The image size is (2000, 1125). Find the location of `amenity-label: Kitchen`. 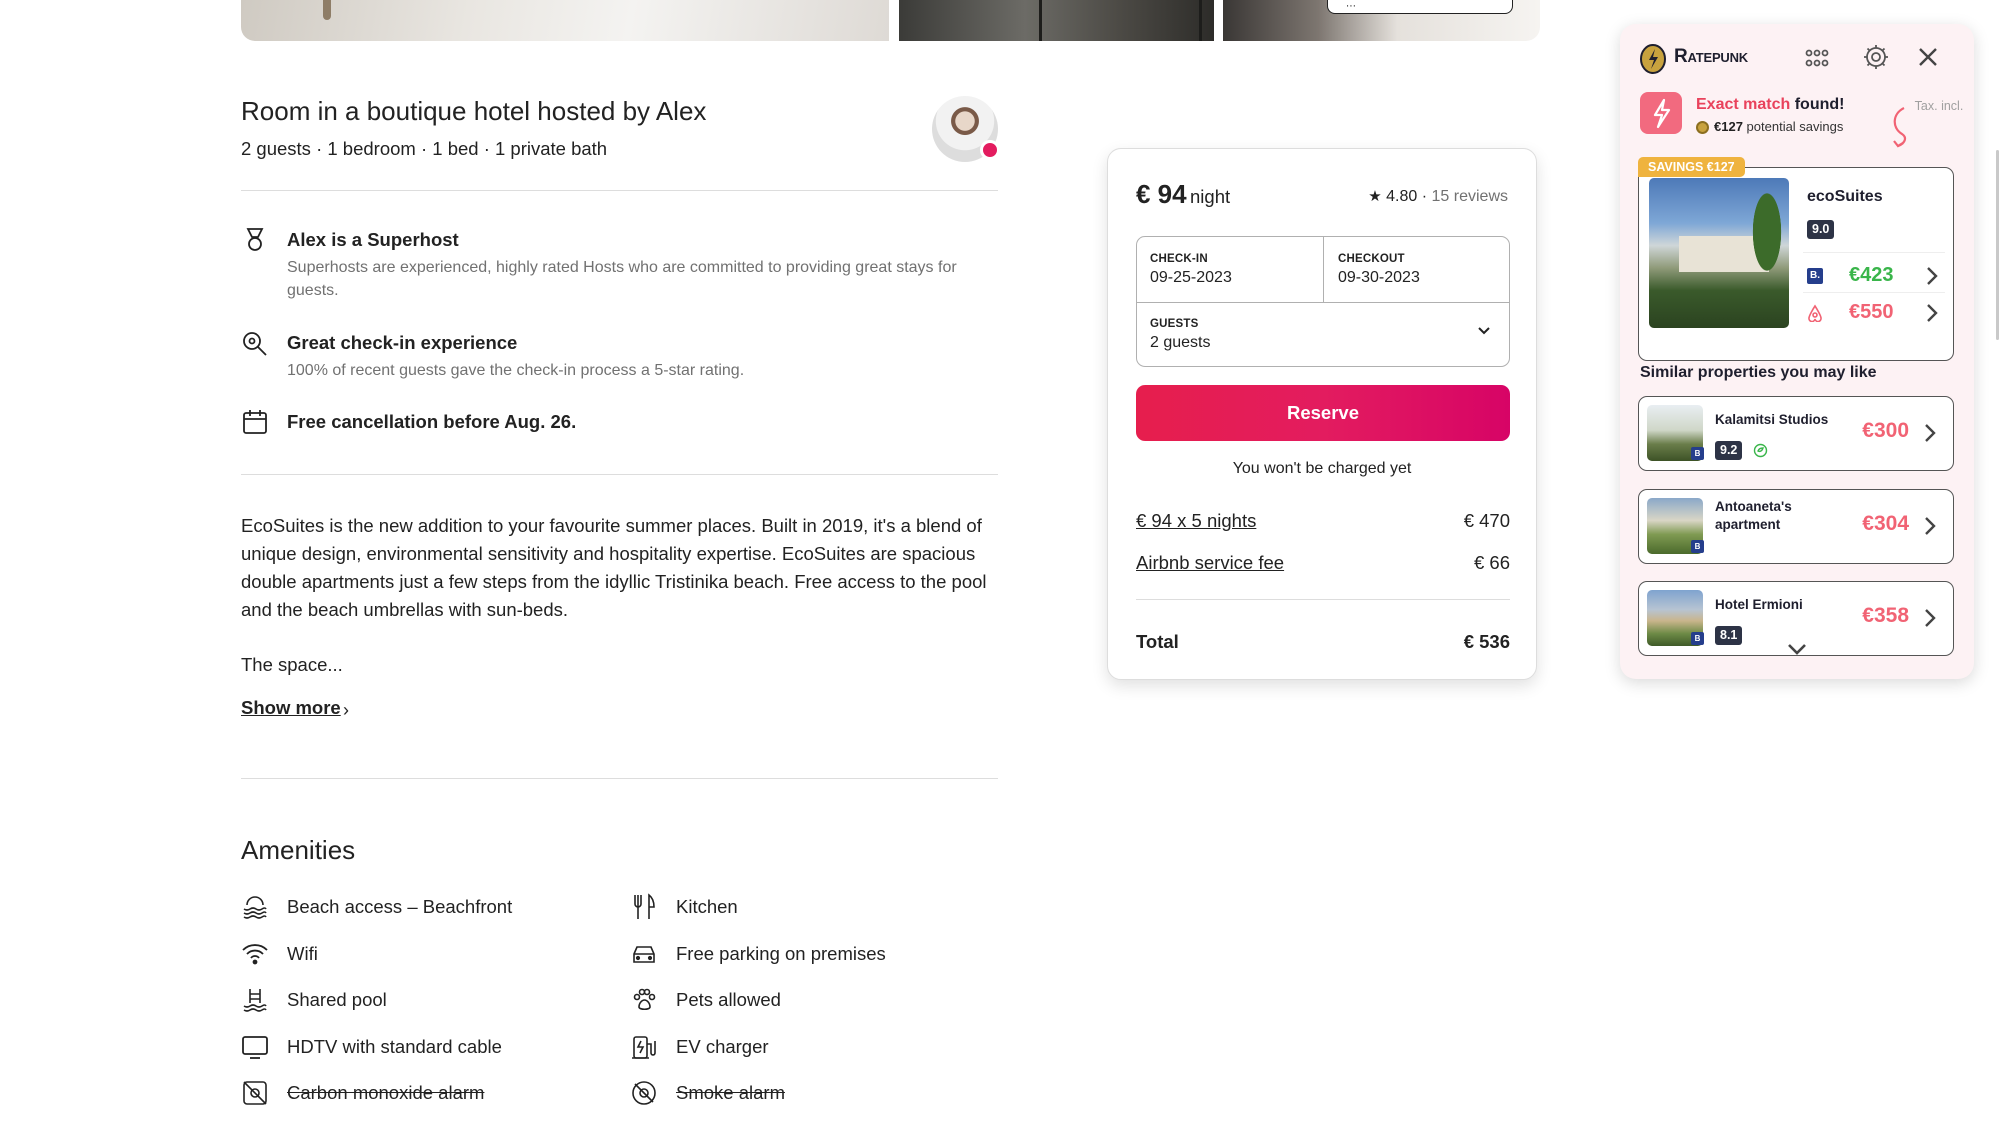

amenity-label: Kitchen is located at coordinates (707, 906).